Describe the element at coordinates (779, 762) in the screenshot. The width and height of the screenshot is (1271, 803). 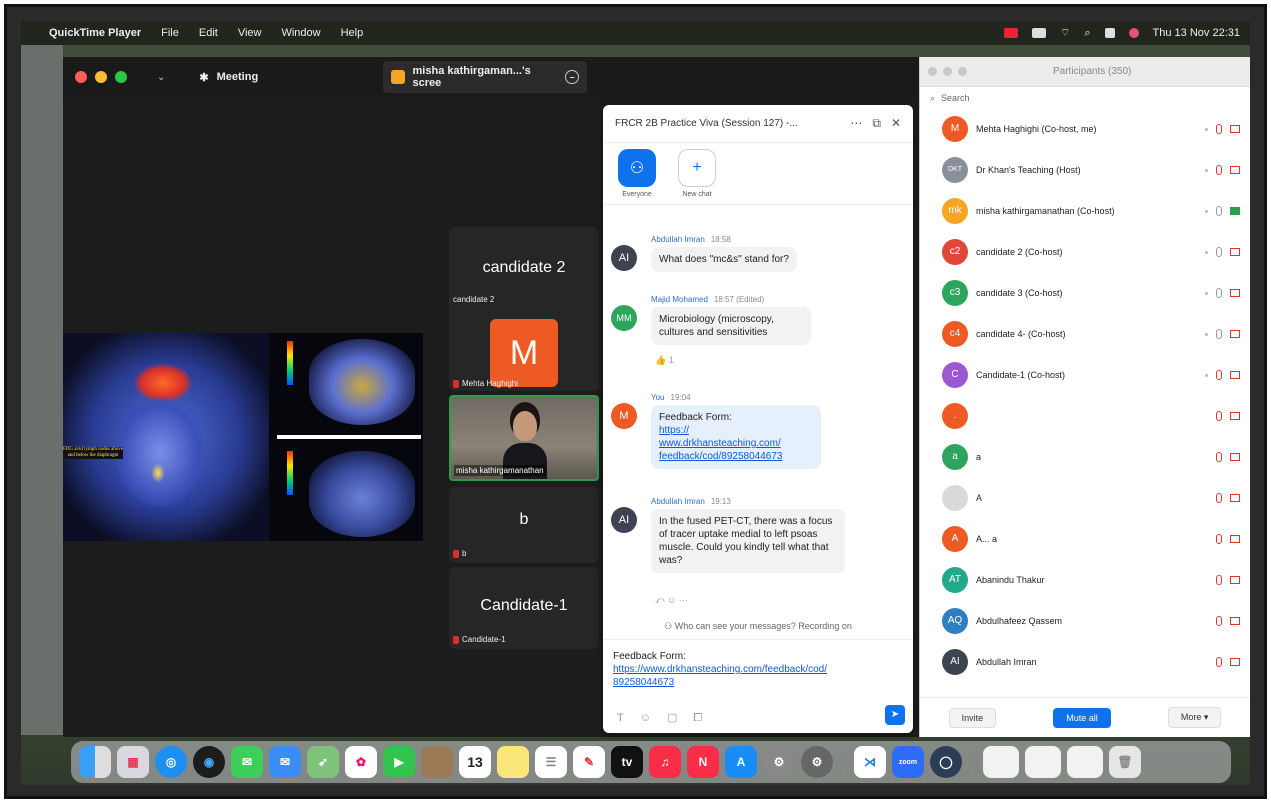
I see `system-settings-icon: ⚙` at that location.